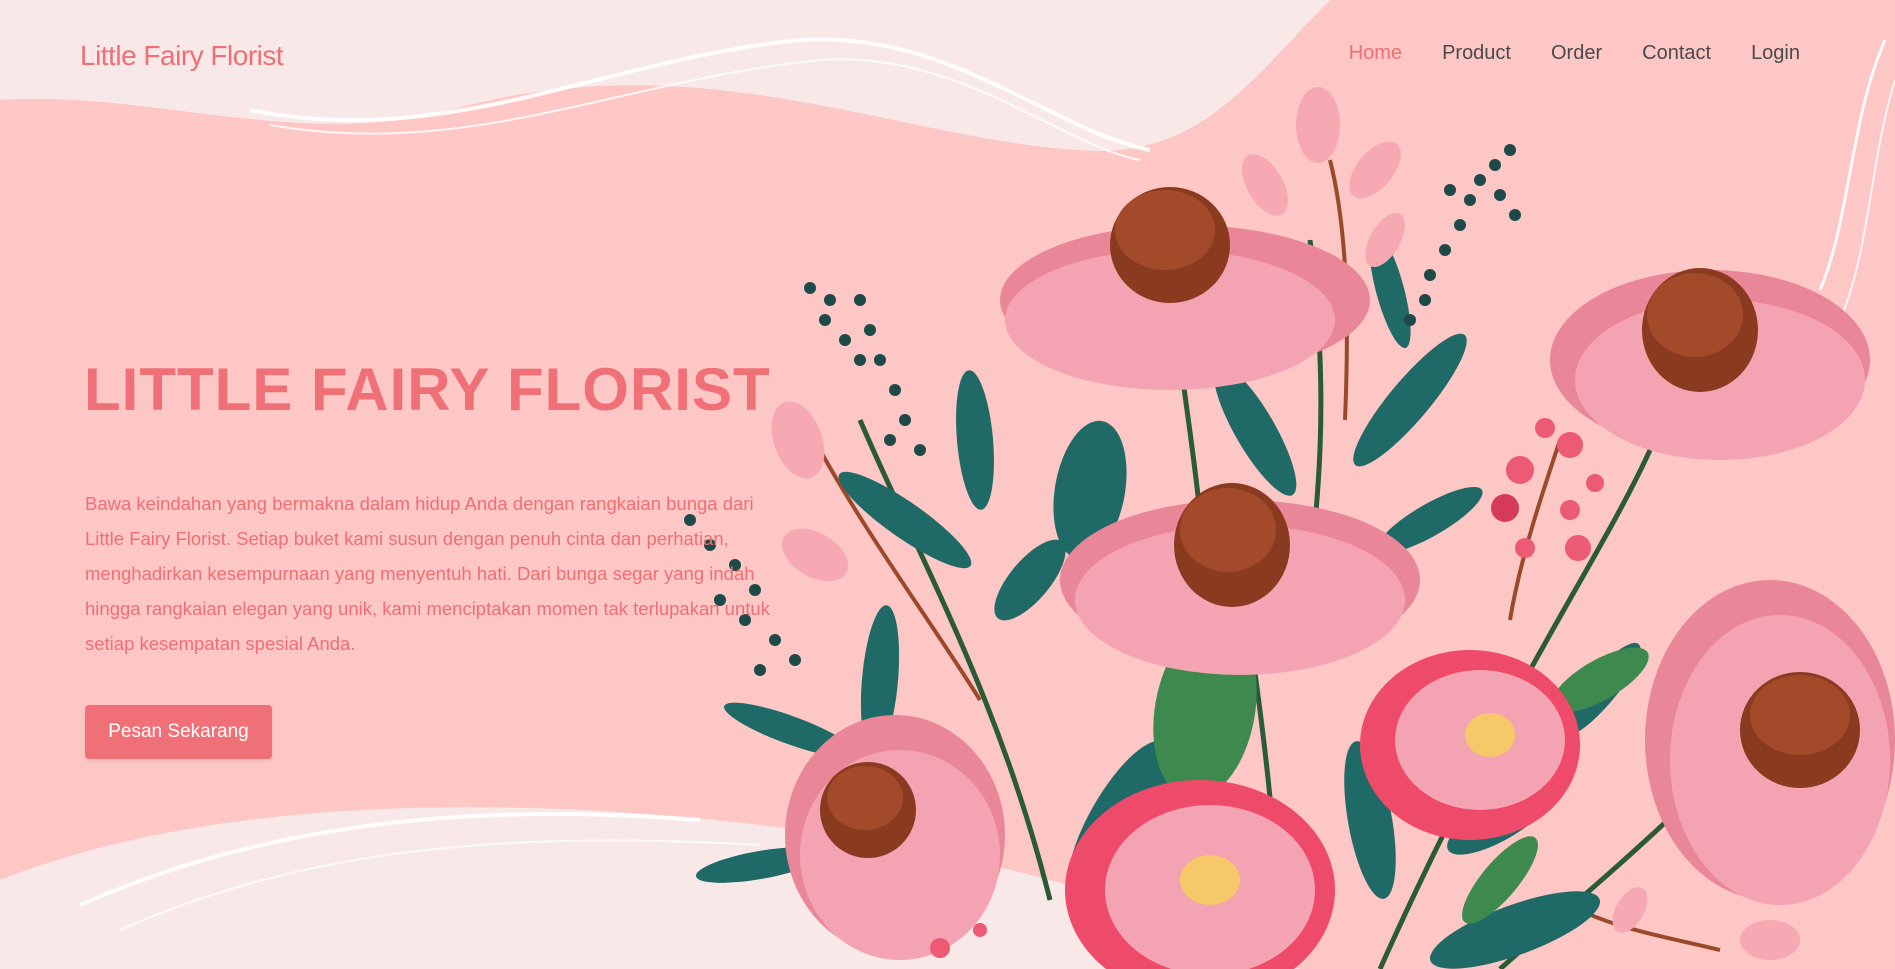  What do you see at coordinates (1375, 53) in the screenshot?
I see `nav-item-home: Home` at bounding box center [1375, 53].